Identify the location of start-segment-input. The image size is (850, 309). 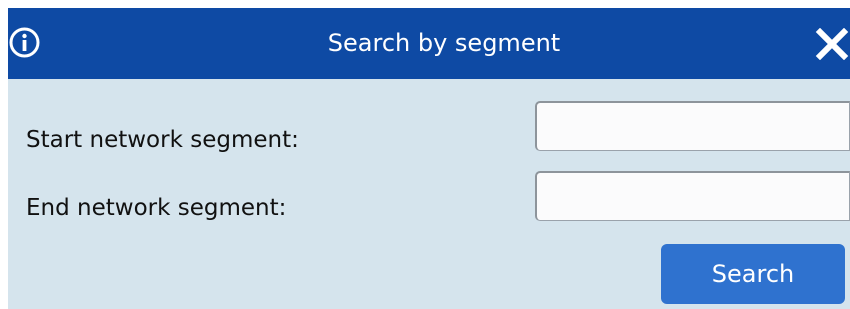
(692, 126).